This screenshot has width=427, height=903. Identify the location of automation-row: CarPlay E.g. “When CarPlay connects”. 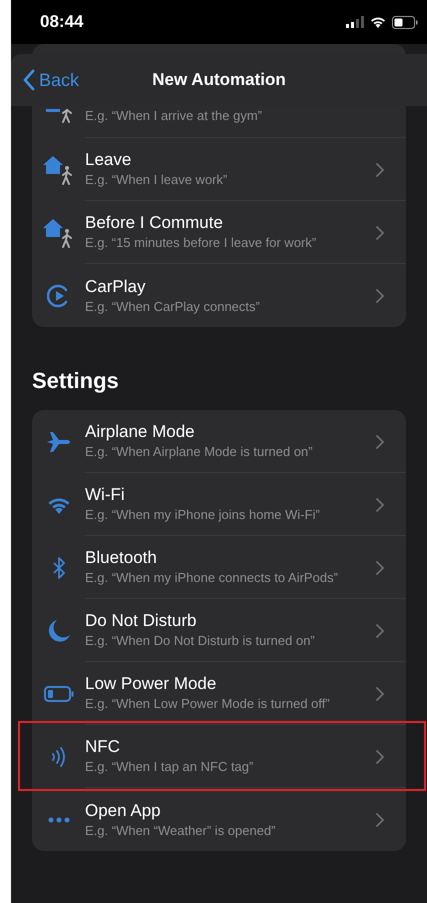
(219, 295).